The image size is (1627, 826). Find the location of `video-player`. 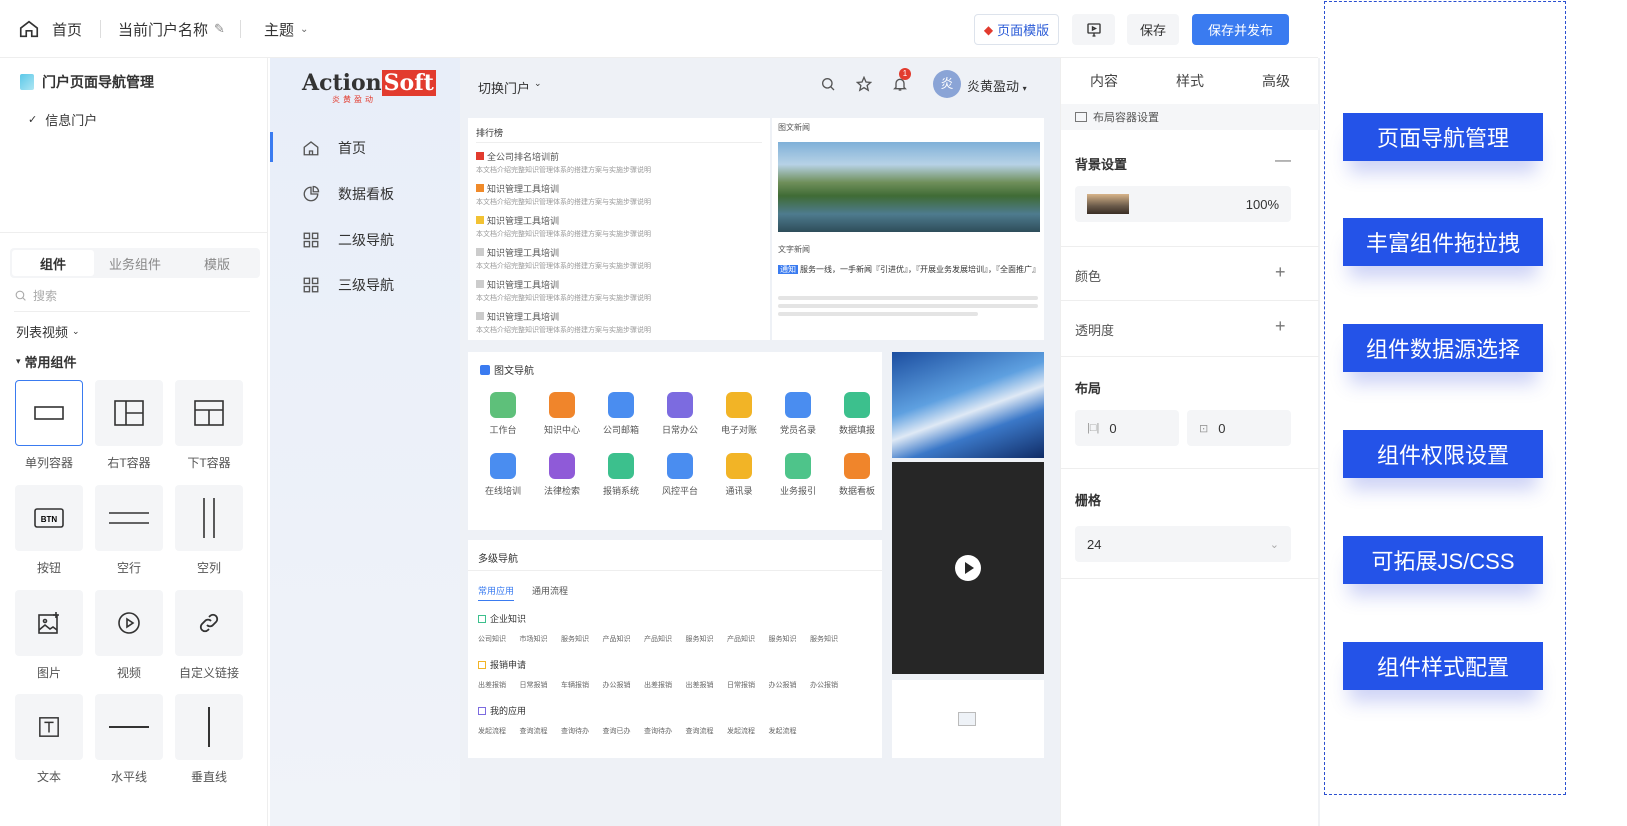

video-player is located at coordinates (968, 568).